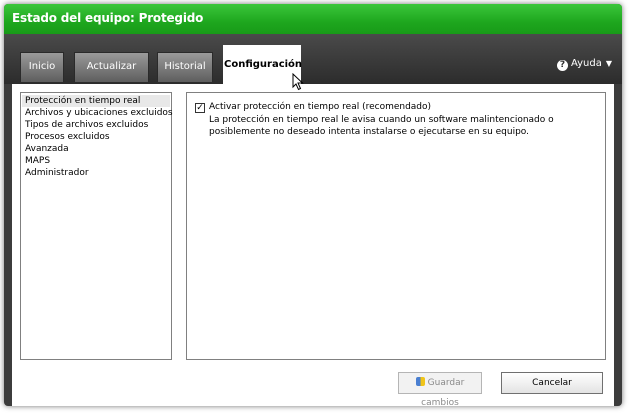 The image size is (630, 414). I want to click on tab-actualizar: Actualizar, so click(111, 67).